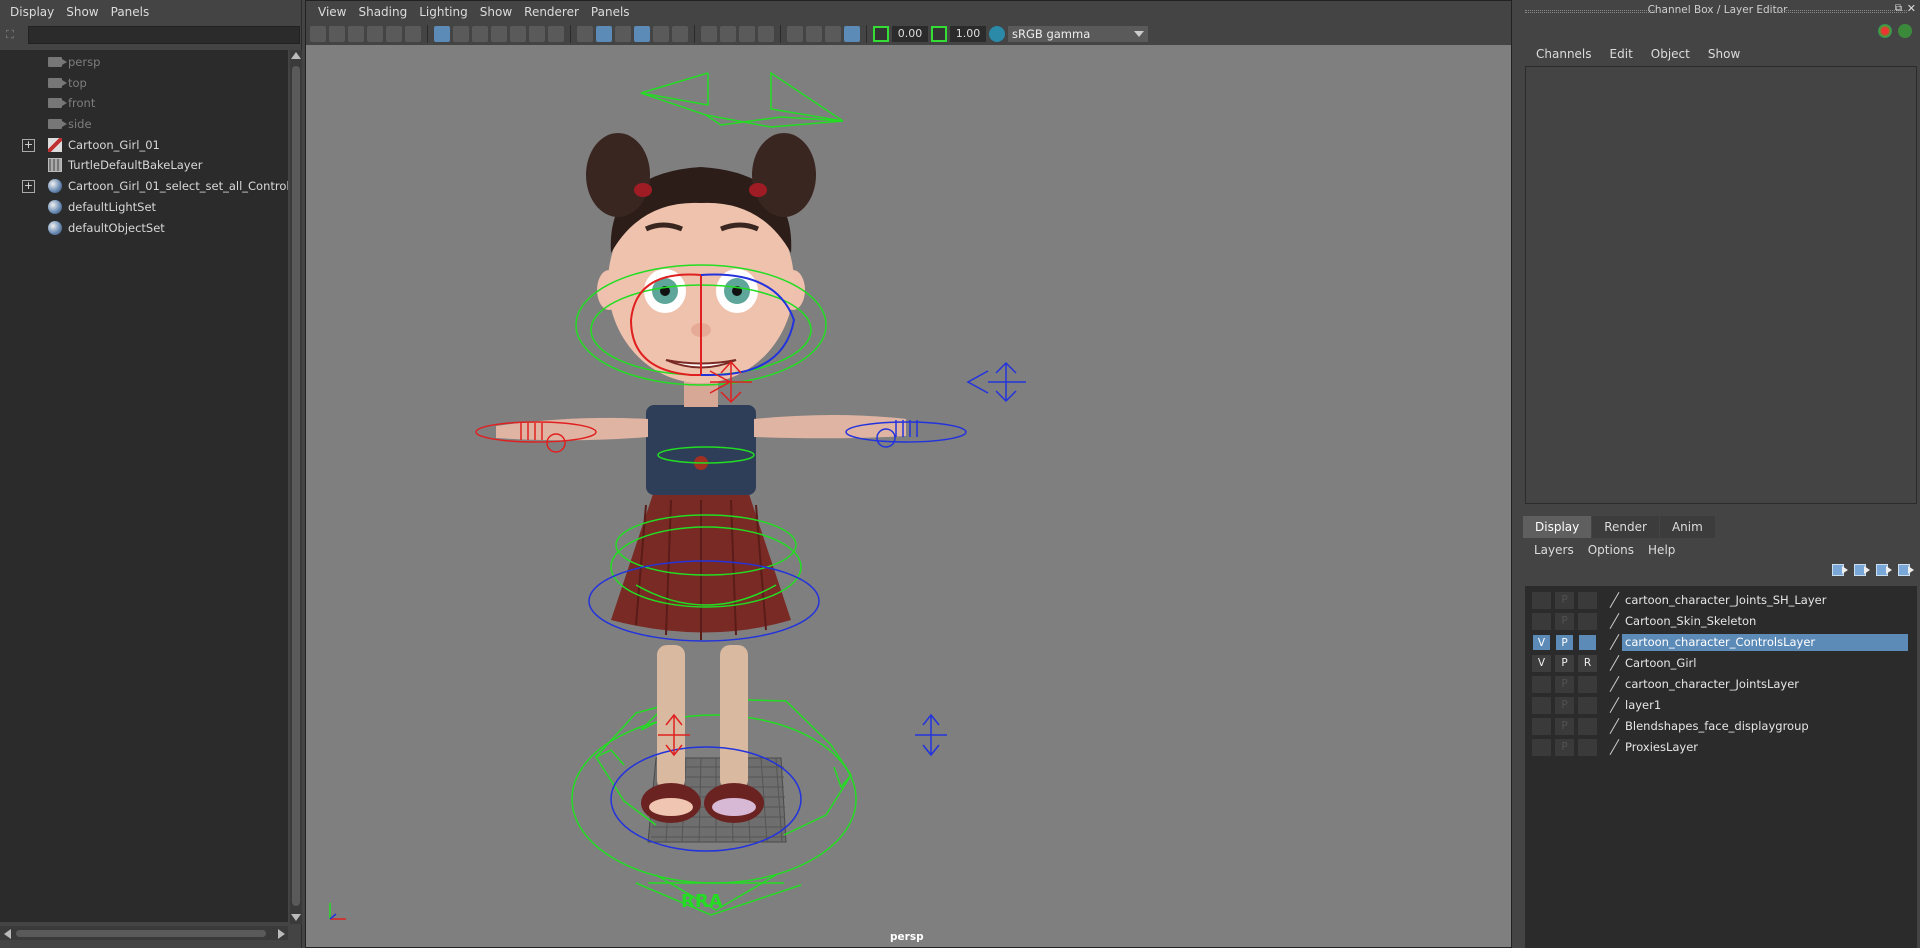  I want to click on layer-menu-options: Options, so click(1611, 550).